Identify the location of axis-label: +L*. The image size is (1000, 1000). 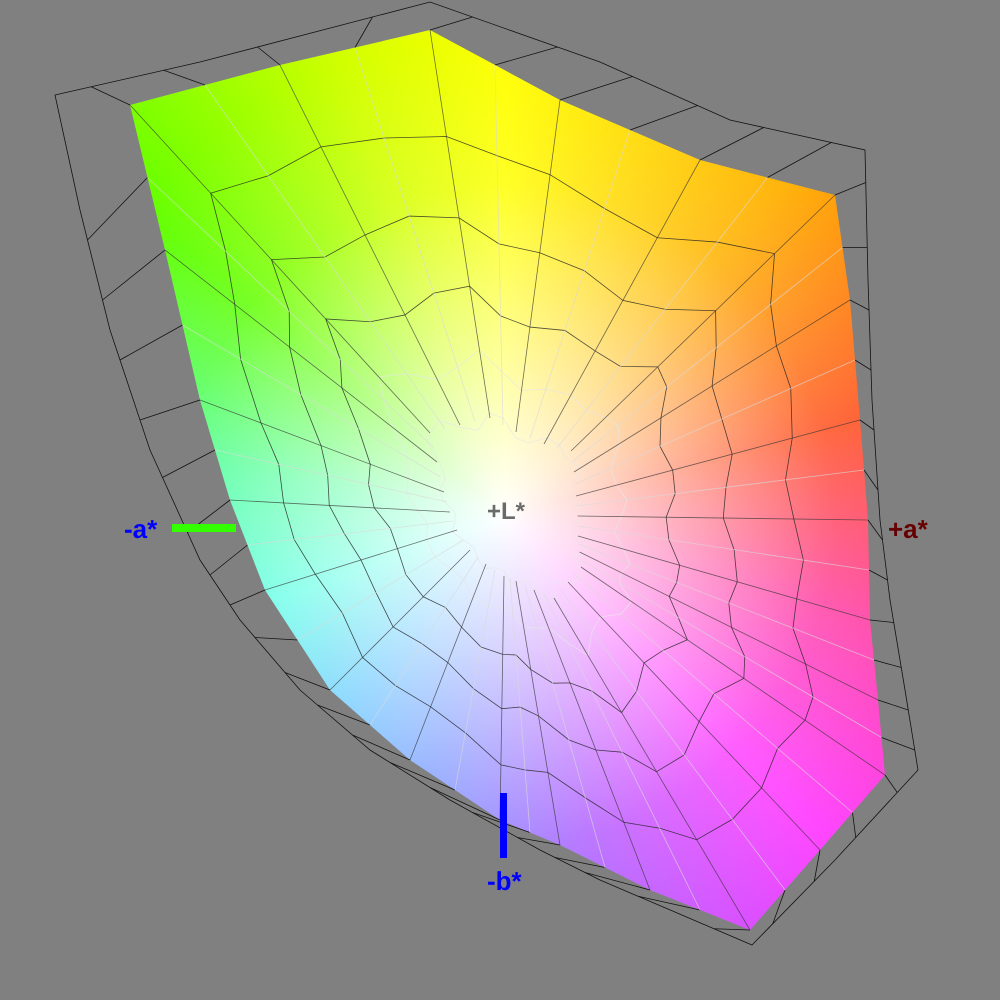
(506, 512).